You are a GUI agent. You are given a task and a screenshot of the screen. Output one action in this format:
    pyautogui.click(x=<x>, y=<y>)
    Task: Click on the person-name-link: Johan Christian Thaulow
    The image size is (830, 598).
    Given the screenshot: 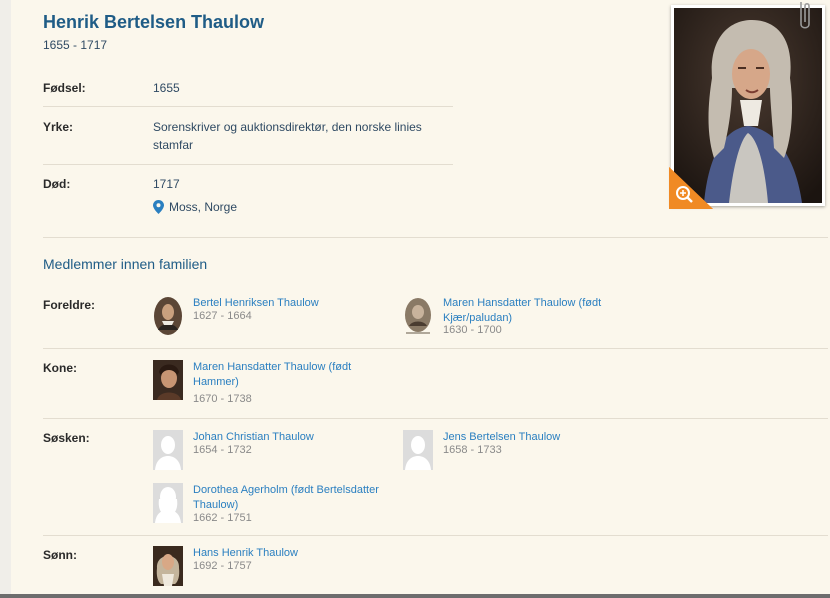 What is the action you would take?
    pyautogui.click(x=293, y=437)
    